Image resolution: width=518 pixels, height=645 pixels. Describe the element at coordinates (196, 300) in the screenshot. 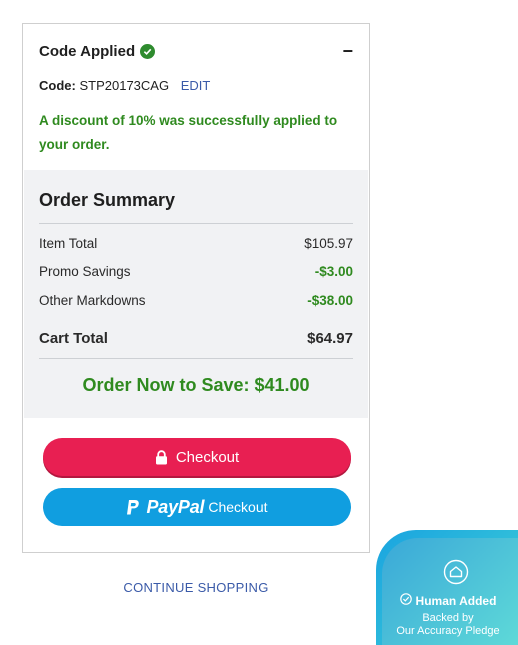

I see `summary-row-other-markdowns: Other Markdowns -$38.00` at that location.